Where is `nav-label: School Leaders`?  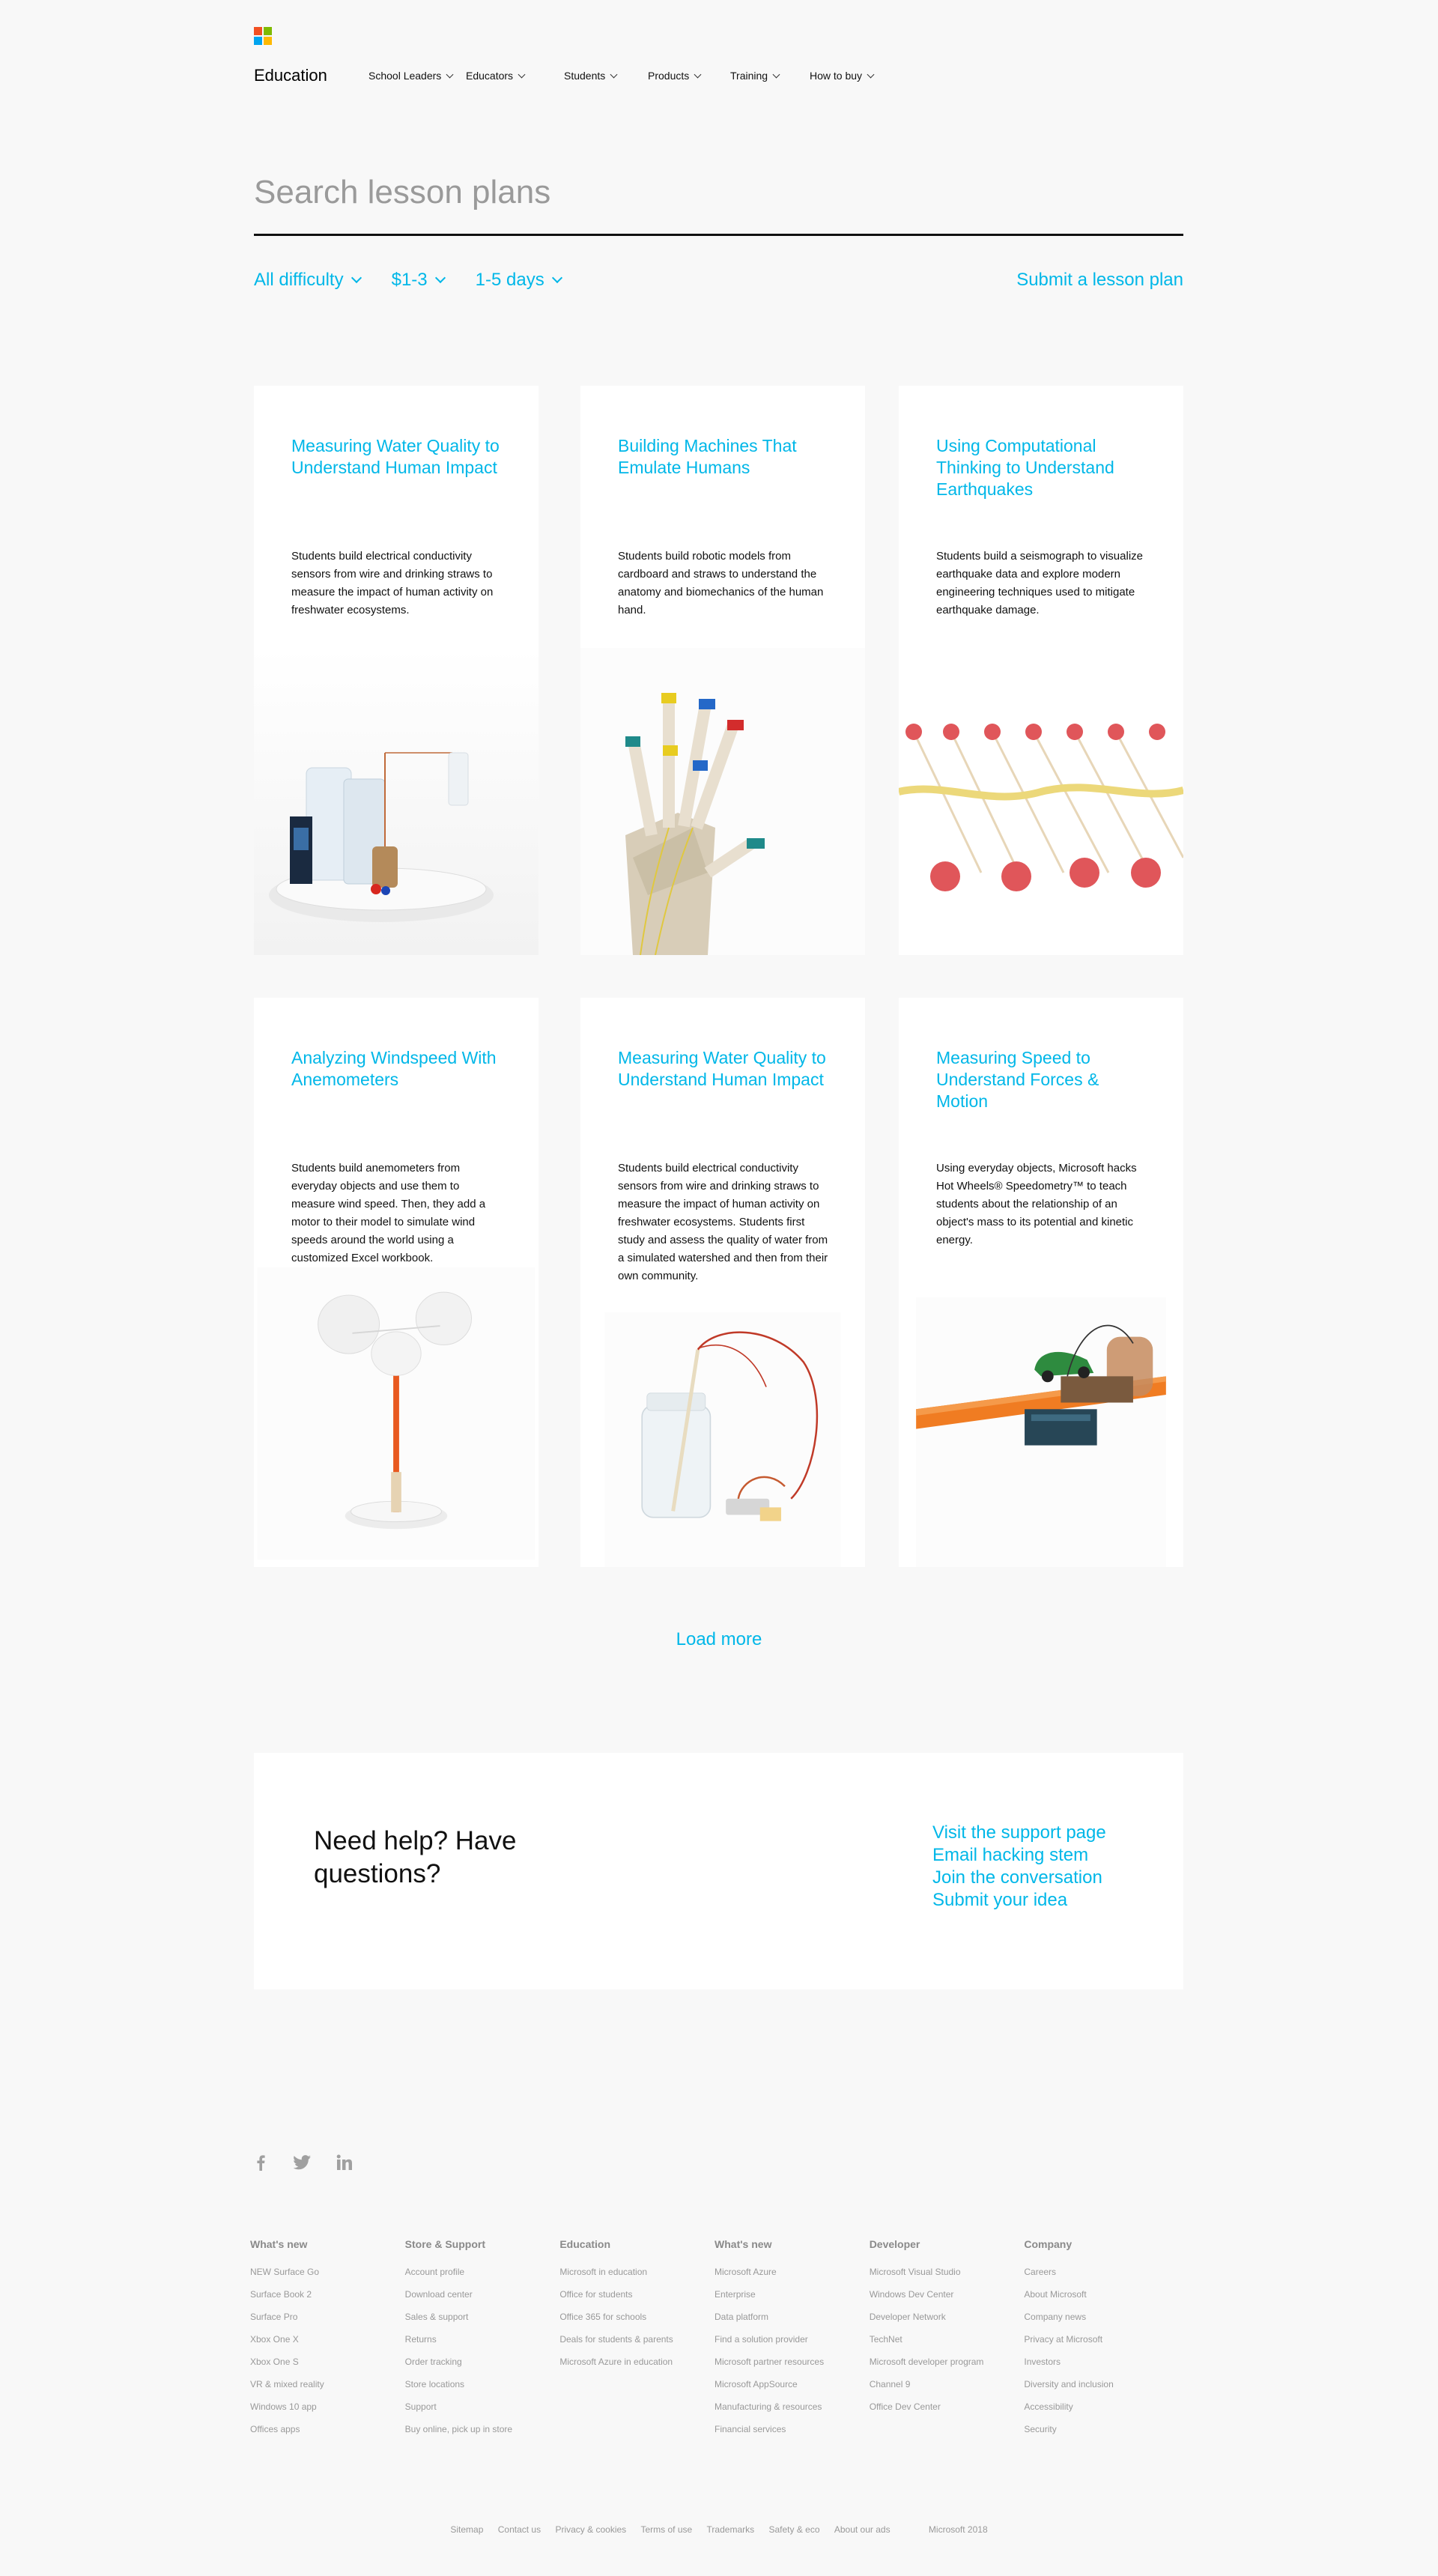 nav-label: School Leaders is located at coordinates (405, 76).